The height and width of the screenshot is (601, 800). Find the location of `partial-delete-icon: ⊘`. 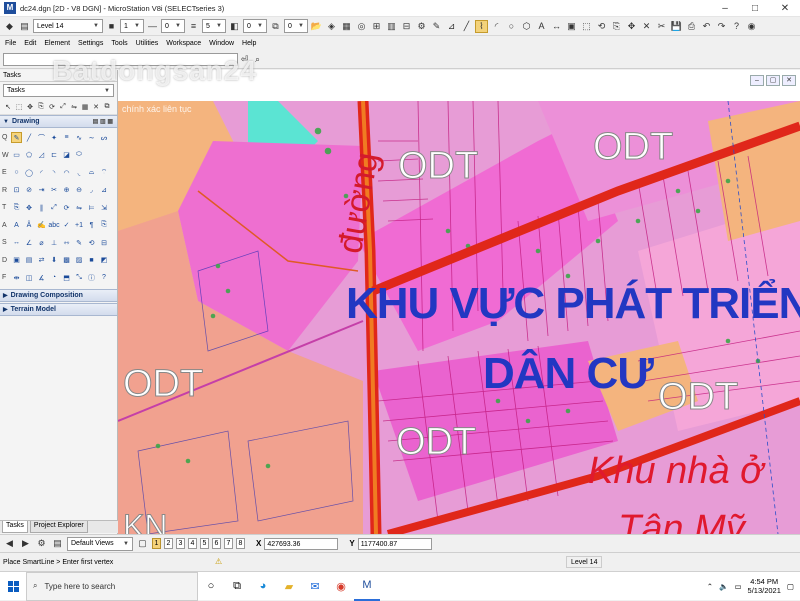

partial-delete-icon: ⊘ is located at coordinates (29, 190).